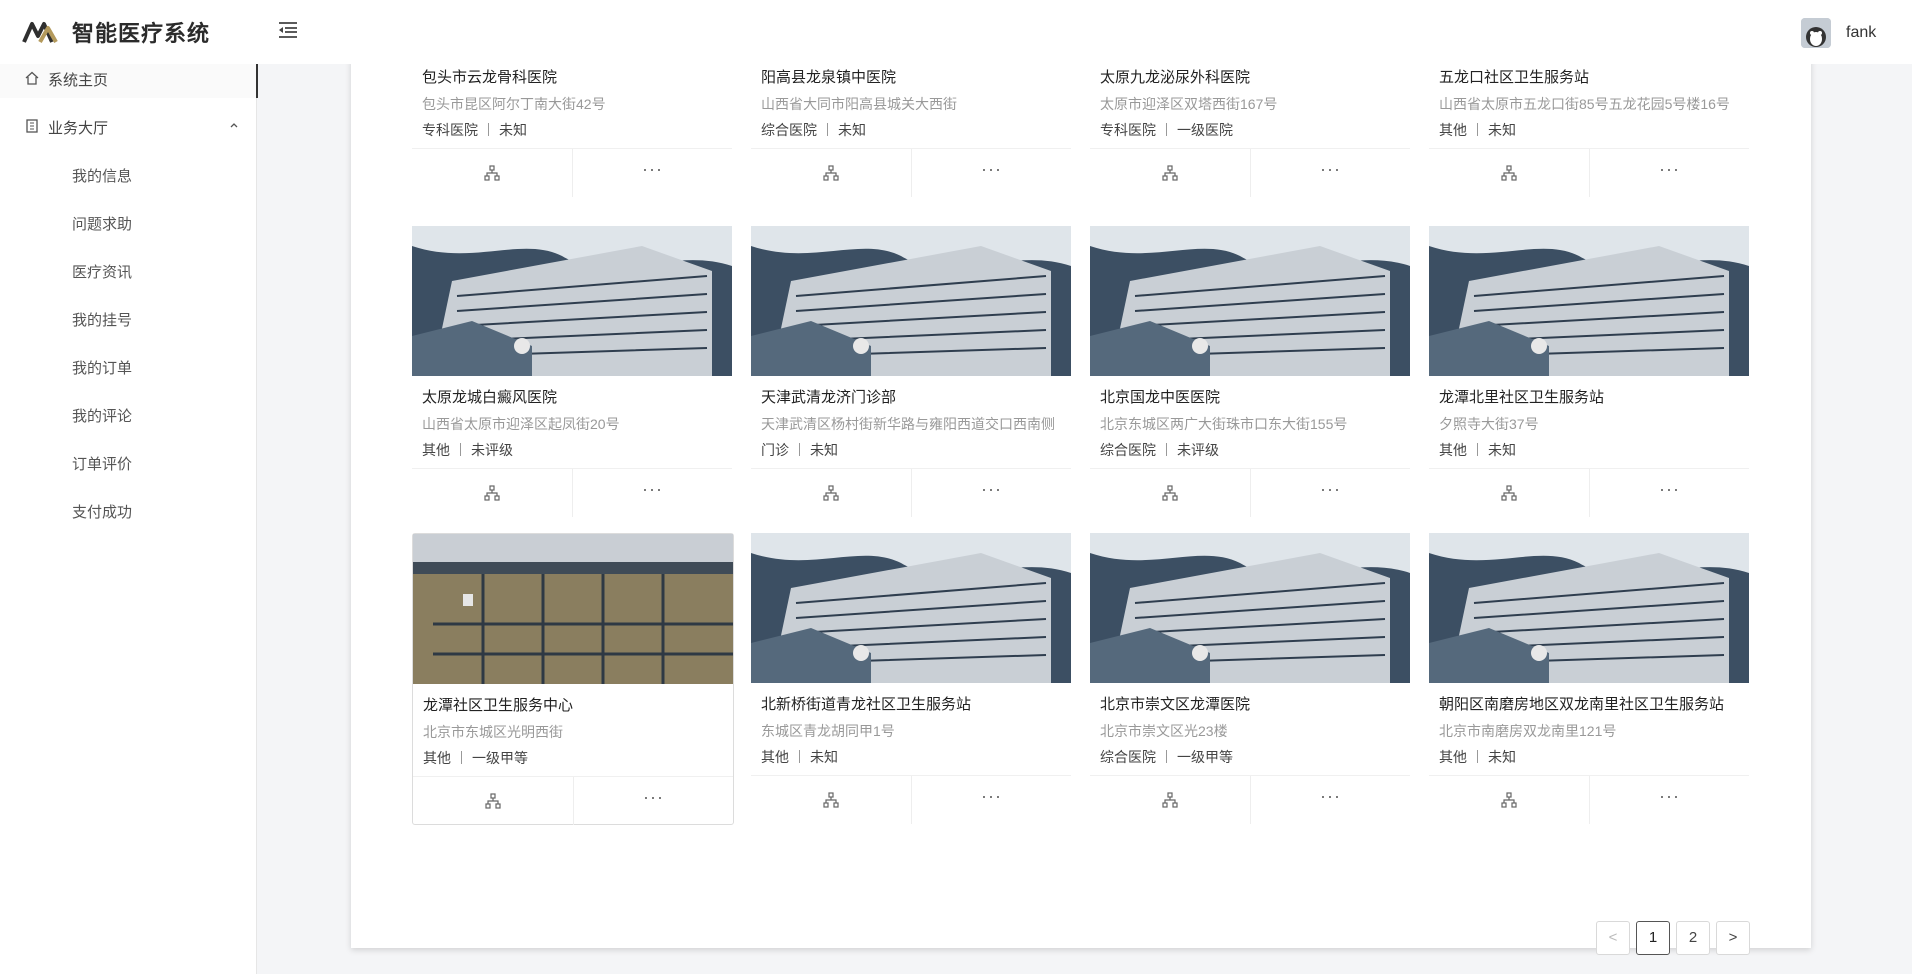 The height and width of the screenshot is (974, 1912). Describe the element at coordinates (234, 125) in the screenshot. I see `chevron-up-icon` at that location.